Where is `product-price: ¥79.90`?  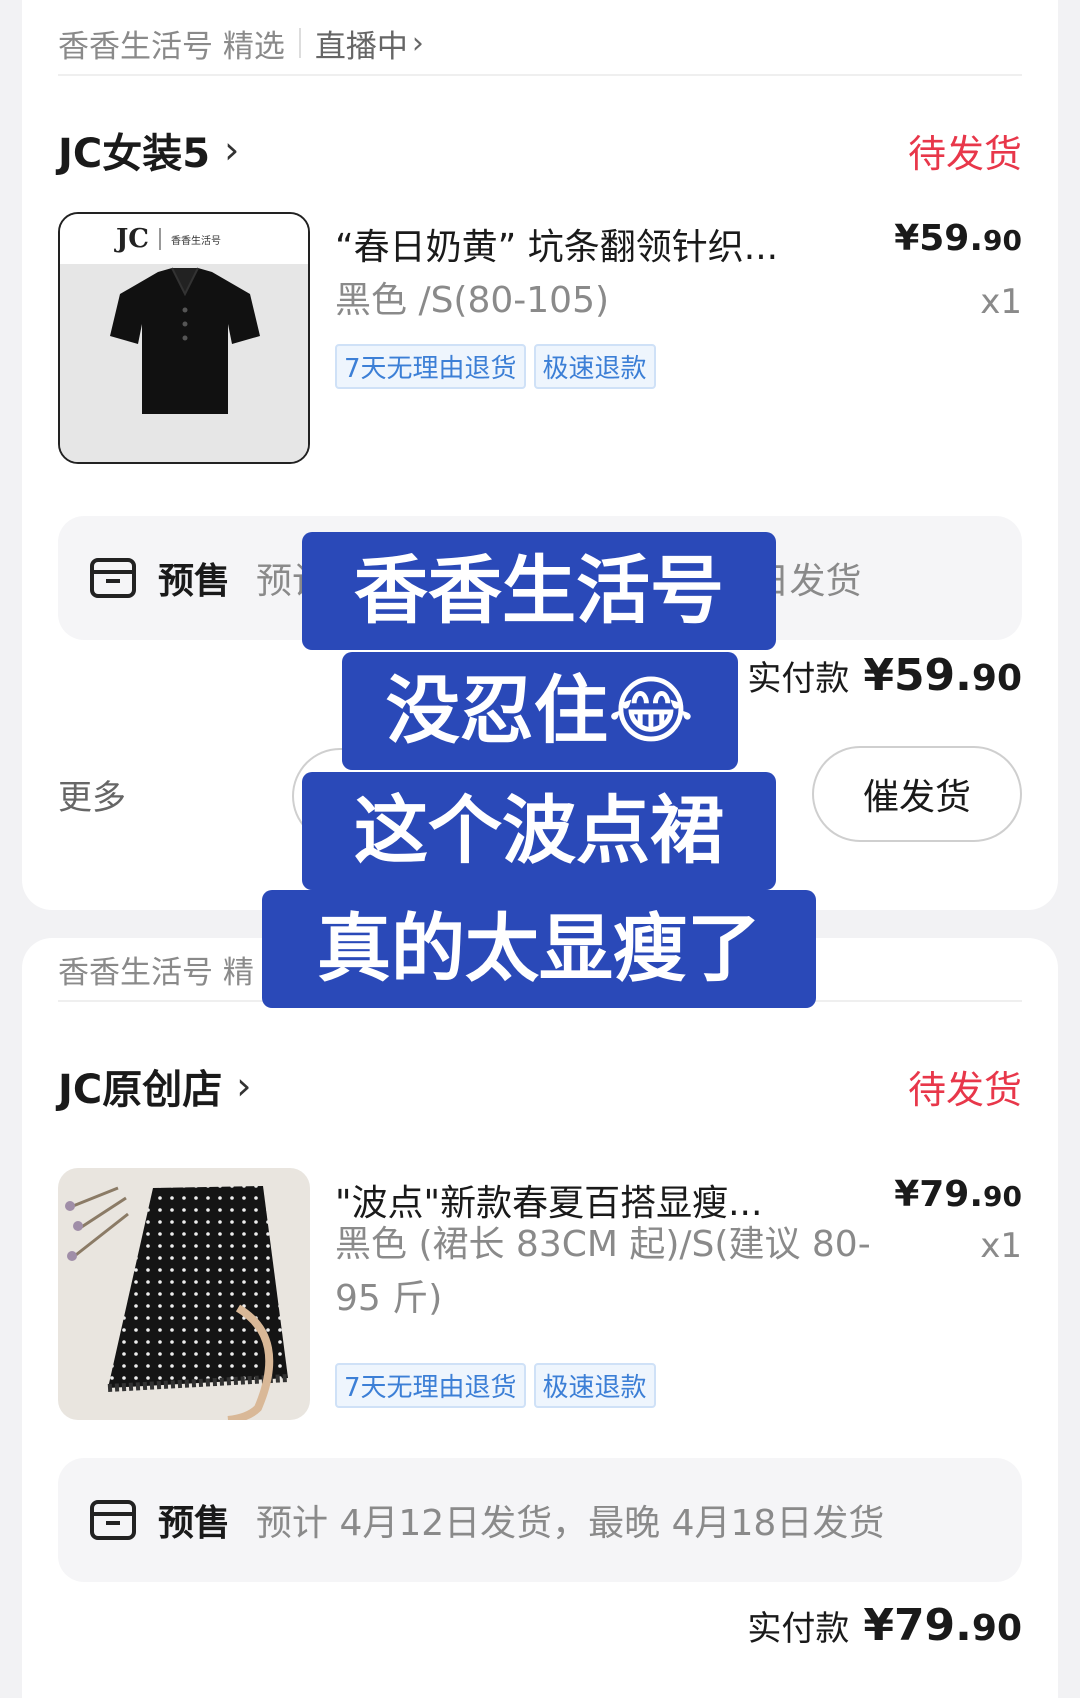
product-price: ¥79.90 is located at coordinates (958, 1194).